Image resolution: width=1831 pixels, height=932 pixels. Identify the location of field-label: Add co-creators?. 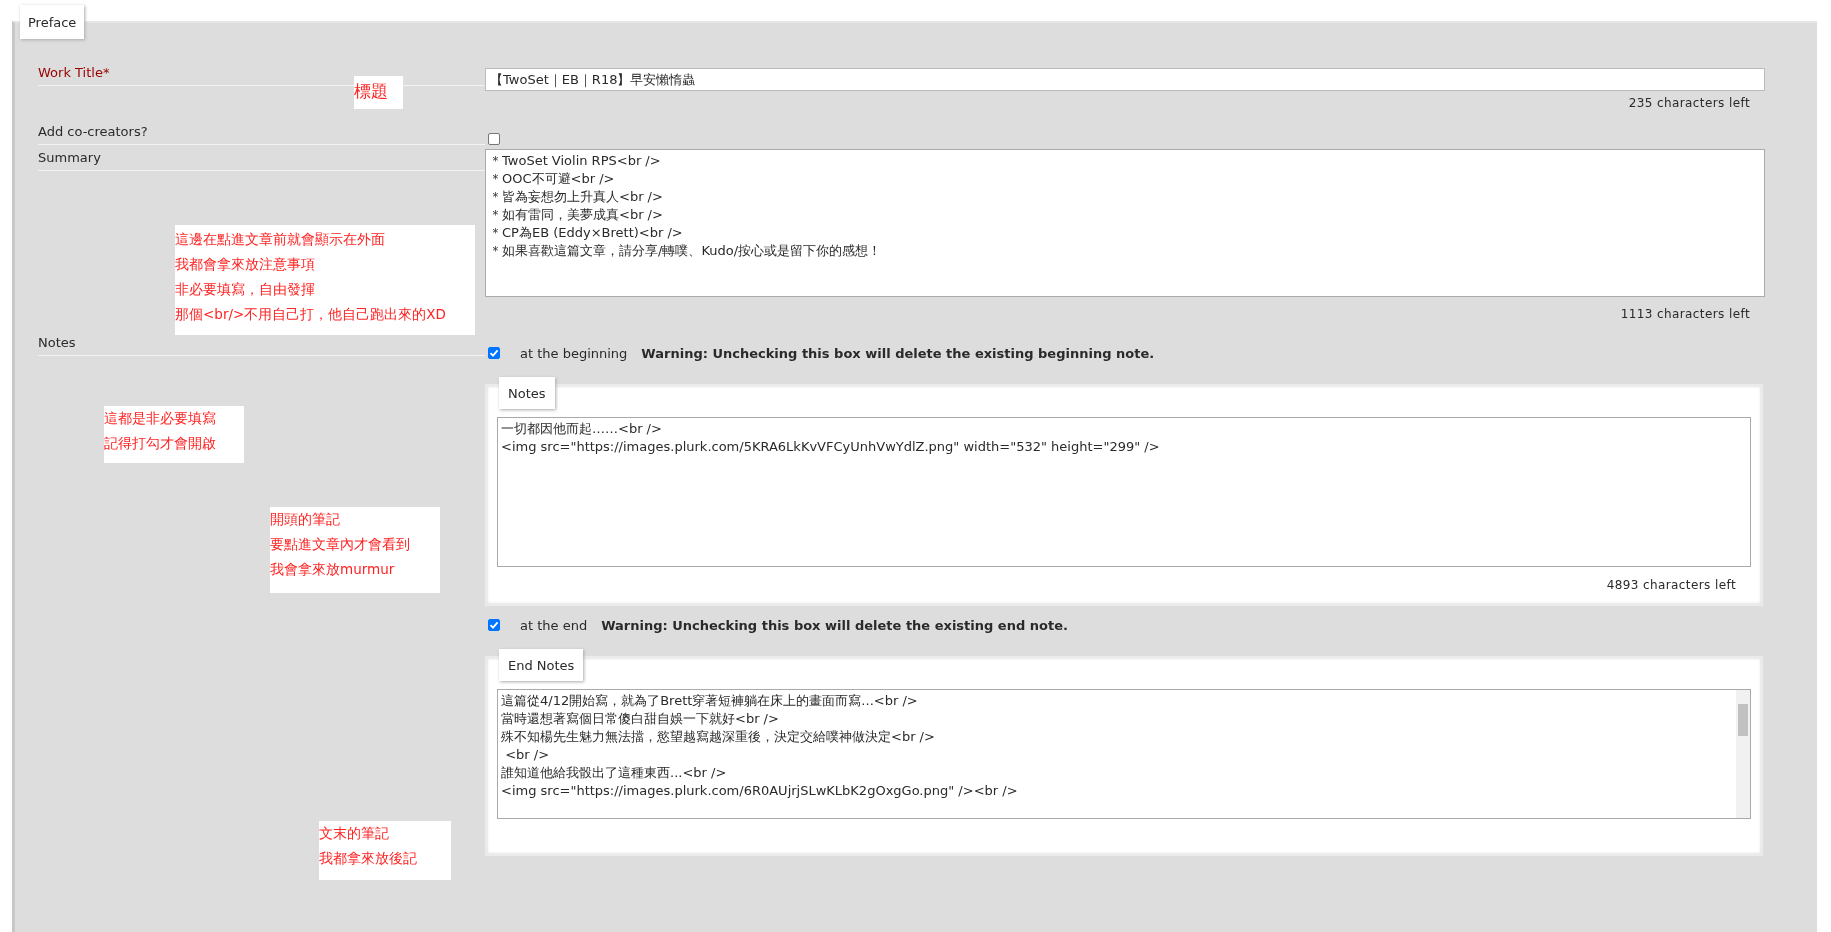
(261, 134).